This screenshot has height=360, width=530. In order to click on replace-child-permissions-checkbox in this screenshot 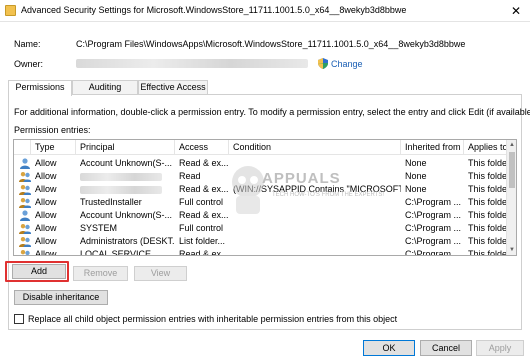, I will do `click(19, 319)`.